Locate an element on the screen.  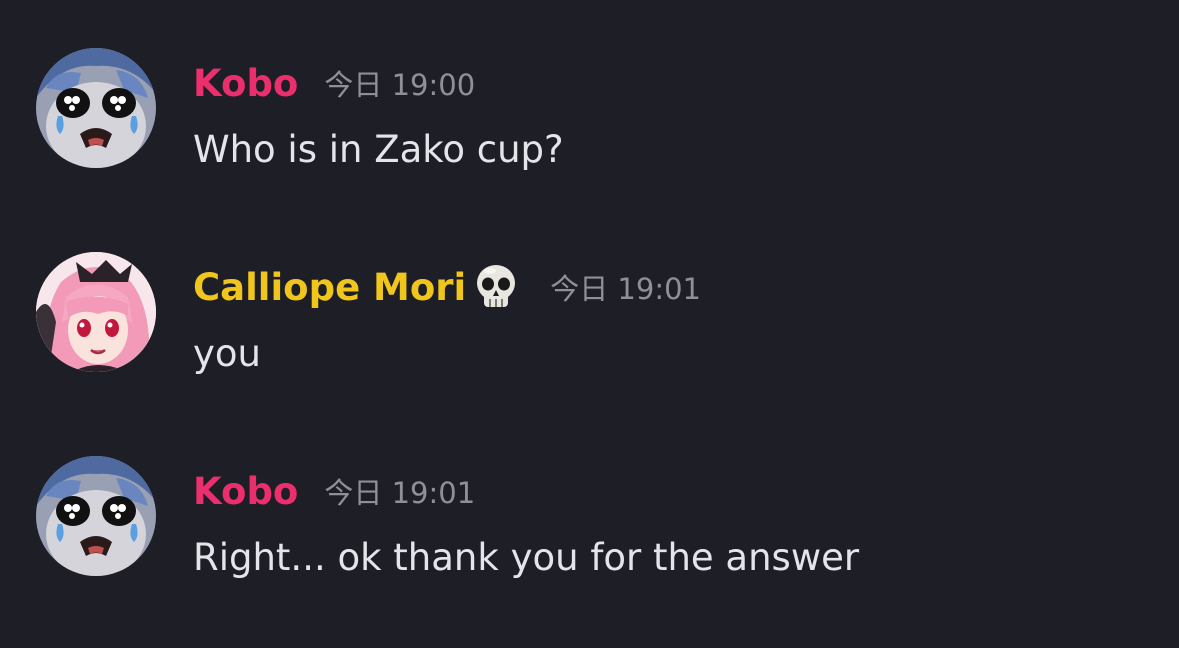
message-header: Kobo 今日 19:00 is located at coordinates (334, 83).